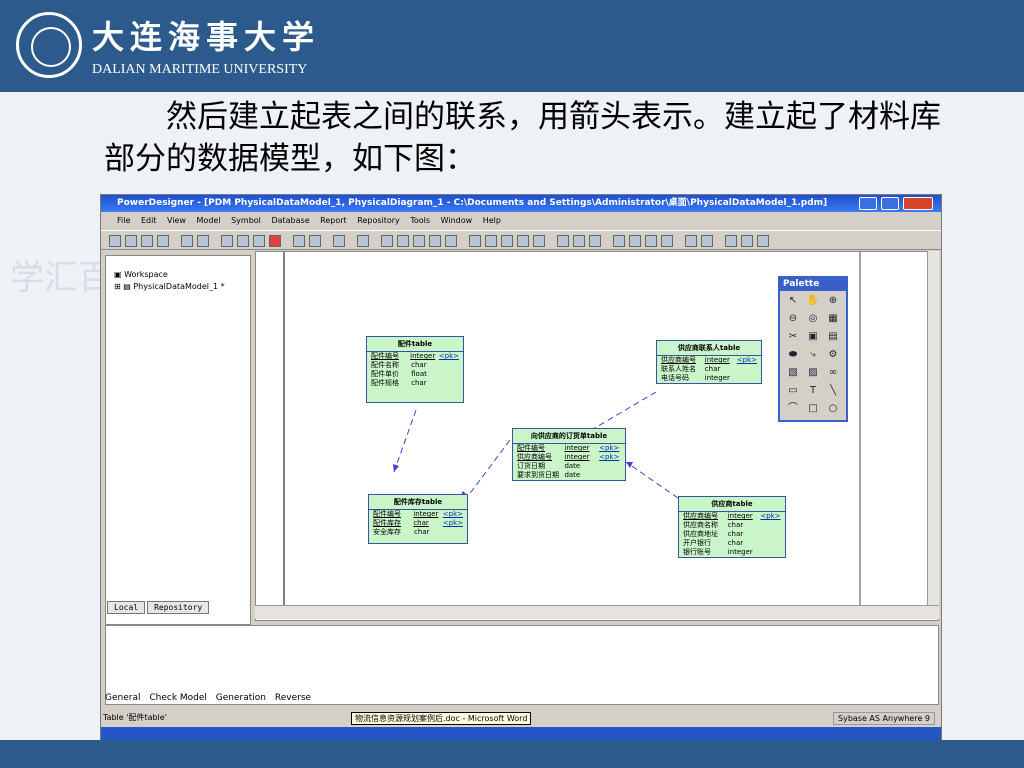  Describe the element at coordinates (209, 220) in the screenshot. I see `menu-model: Model` at that location.